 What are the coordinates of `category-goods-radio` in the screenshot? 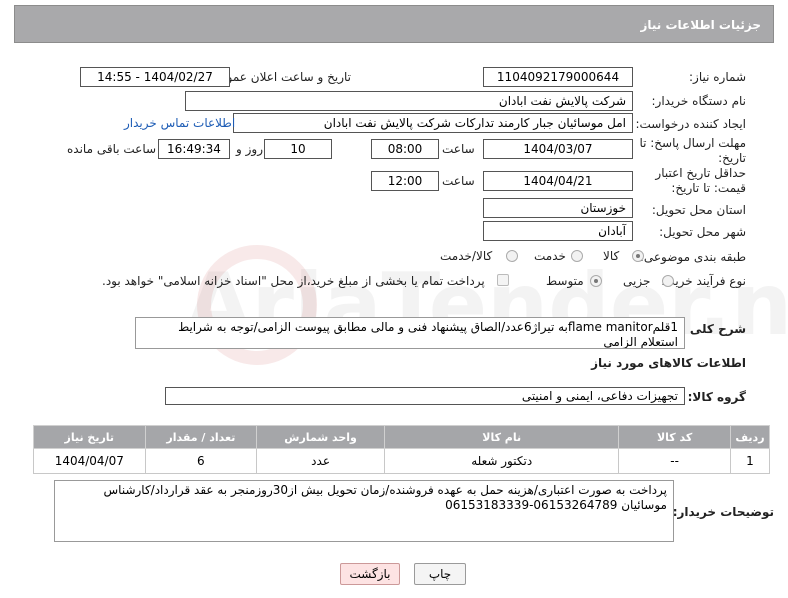 It's located at (638, 256).